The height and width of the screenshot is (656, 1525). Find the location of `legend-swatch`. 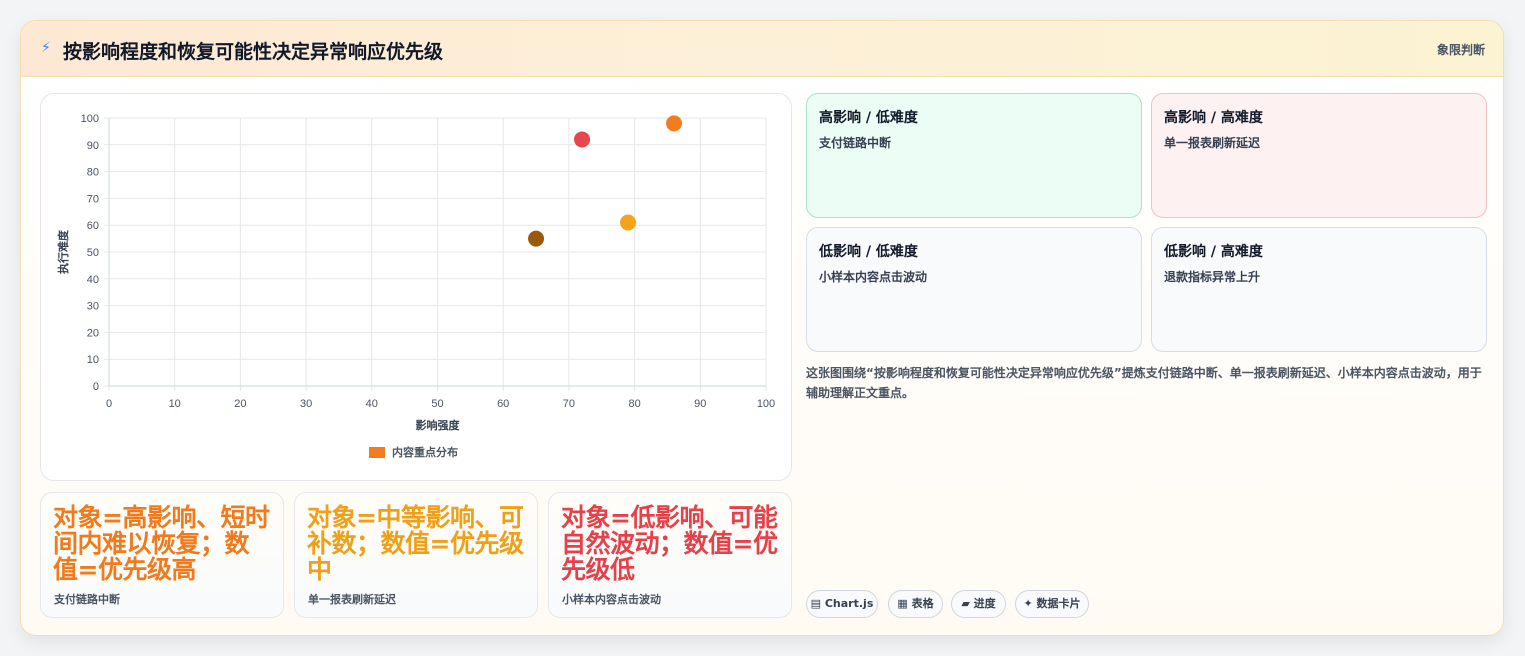

legend-swatch is located at coordinates (377, 452).